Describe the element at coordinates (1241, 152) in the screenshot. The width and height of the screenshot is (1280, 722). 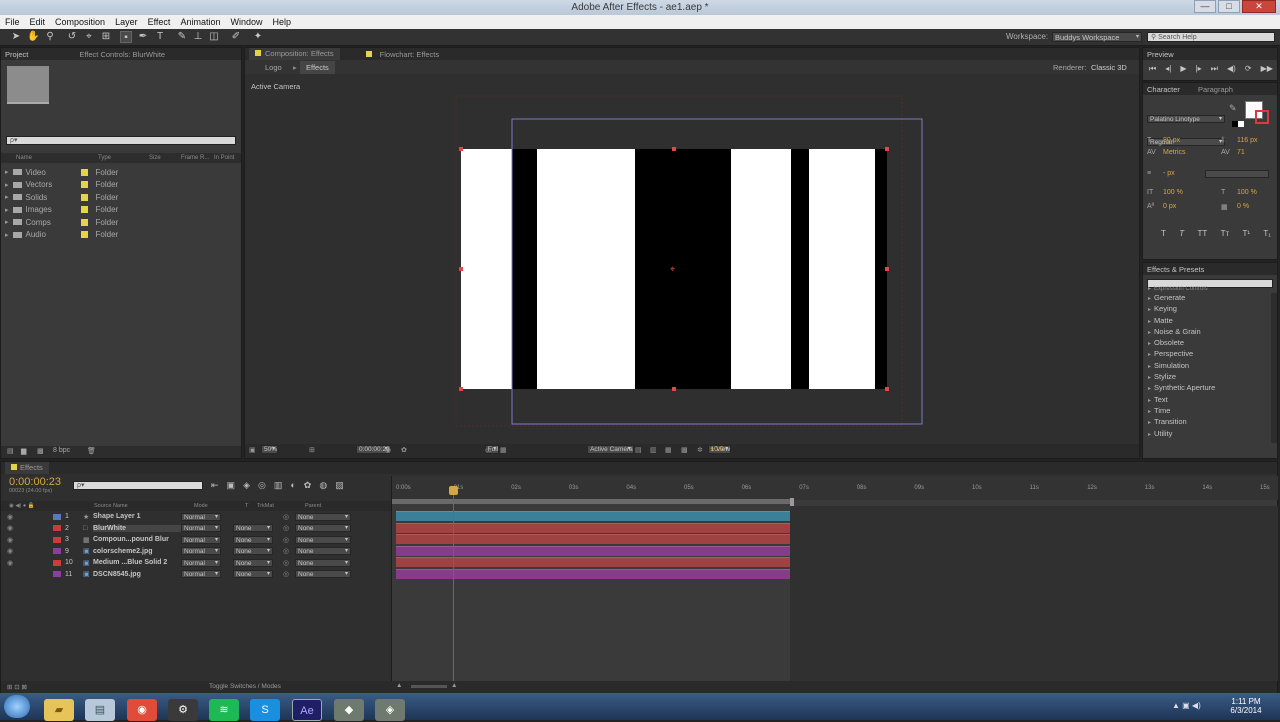
I see `tracking-value: 71` at that location.